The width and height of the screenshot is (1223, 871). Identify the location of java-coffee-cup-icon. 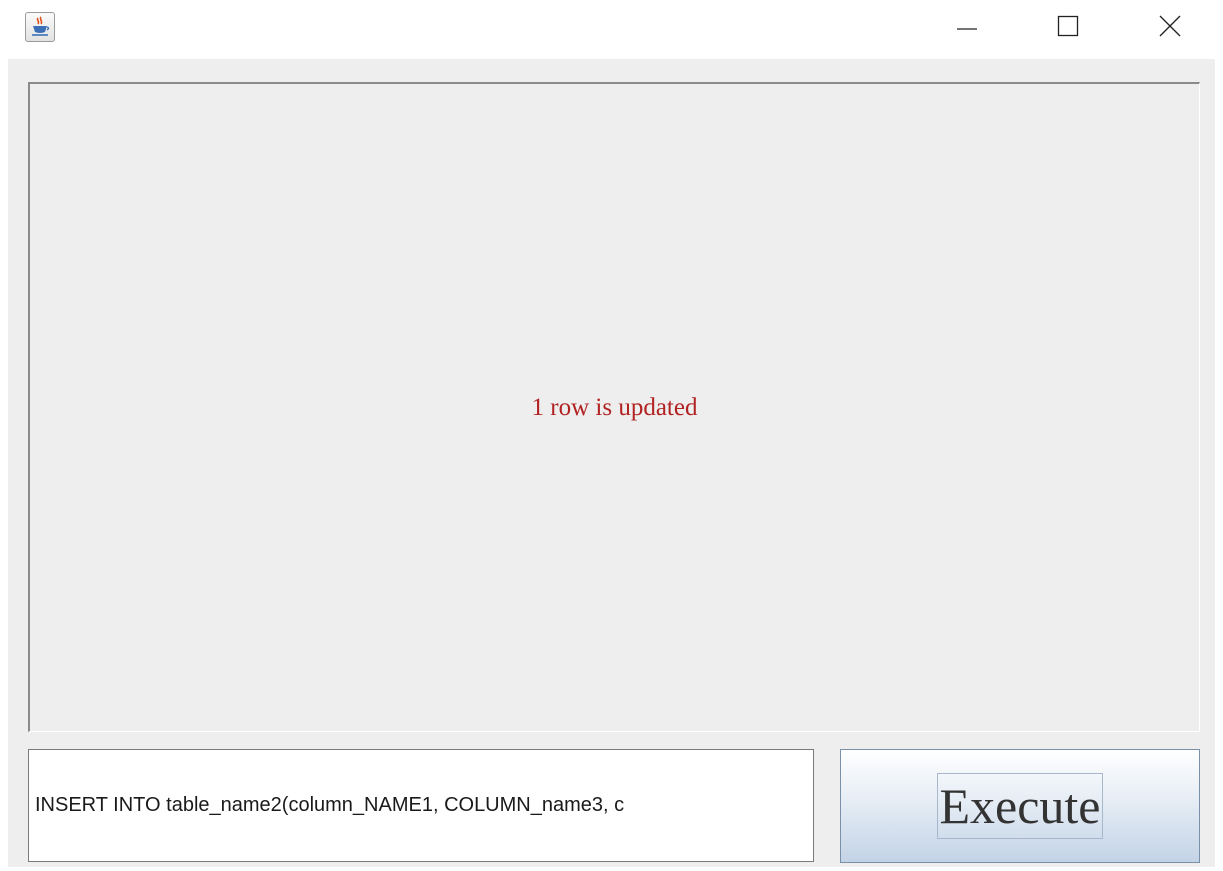
(40, 27).